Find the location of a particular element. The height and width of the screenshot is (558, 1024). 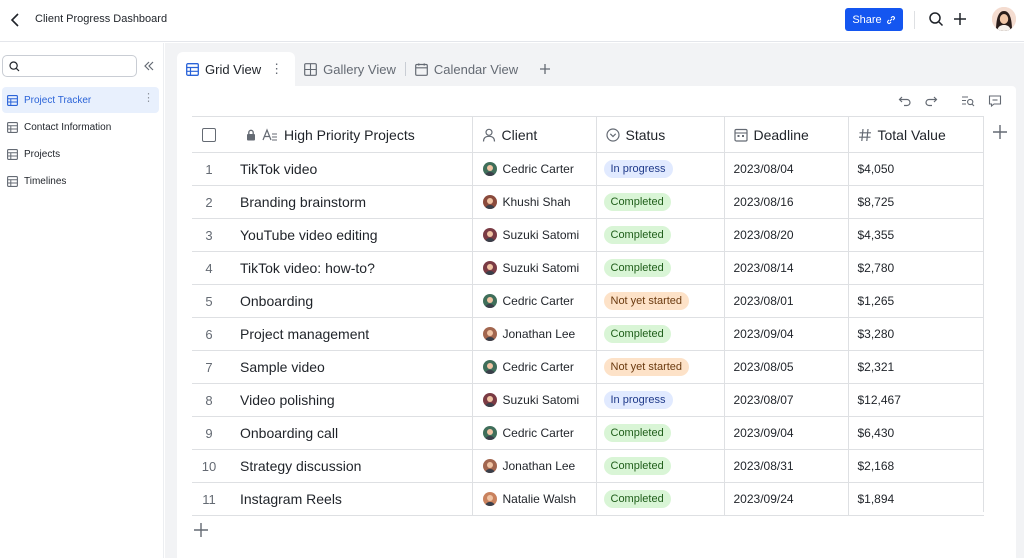

total-value-cell: $4,050 is located at coordinates (916, 169).